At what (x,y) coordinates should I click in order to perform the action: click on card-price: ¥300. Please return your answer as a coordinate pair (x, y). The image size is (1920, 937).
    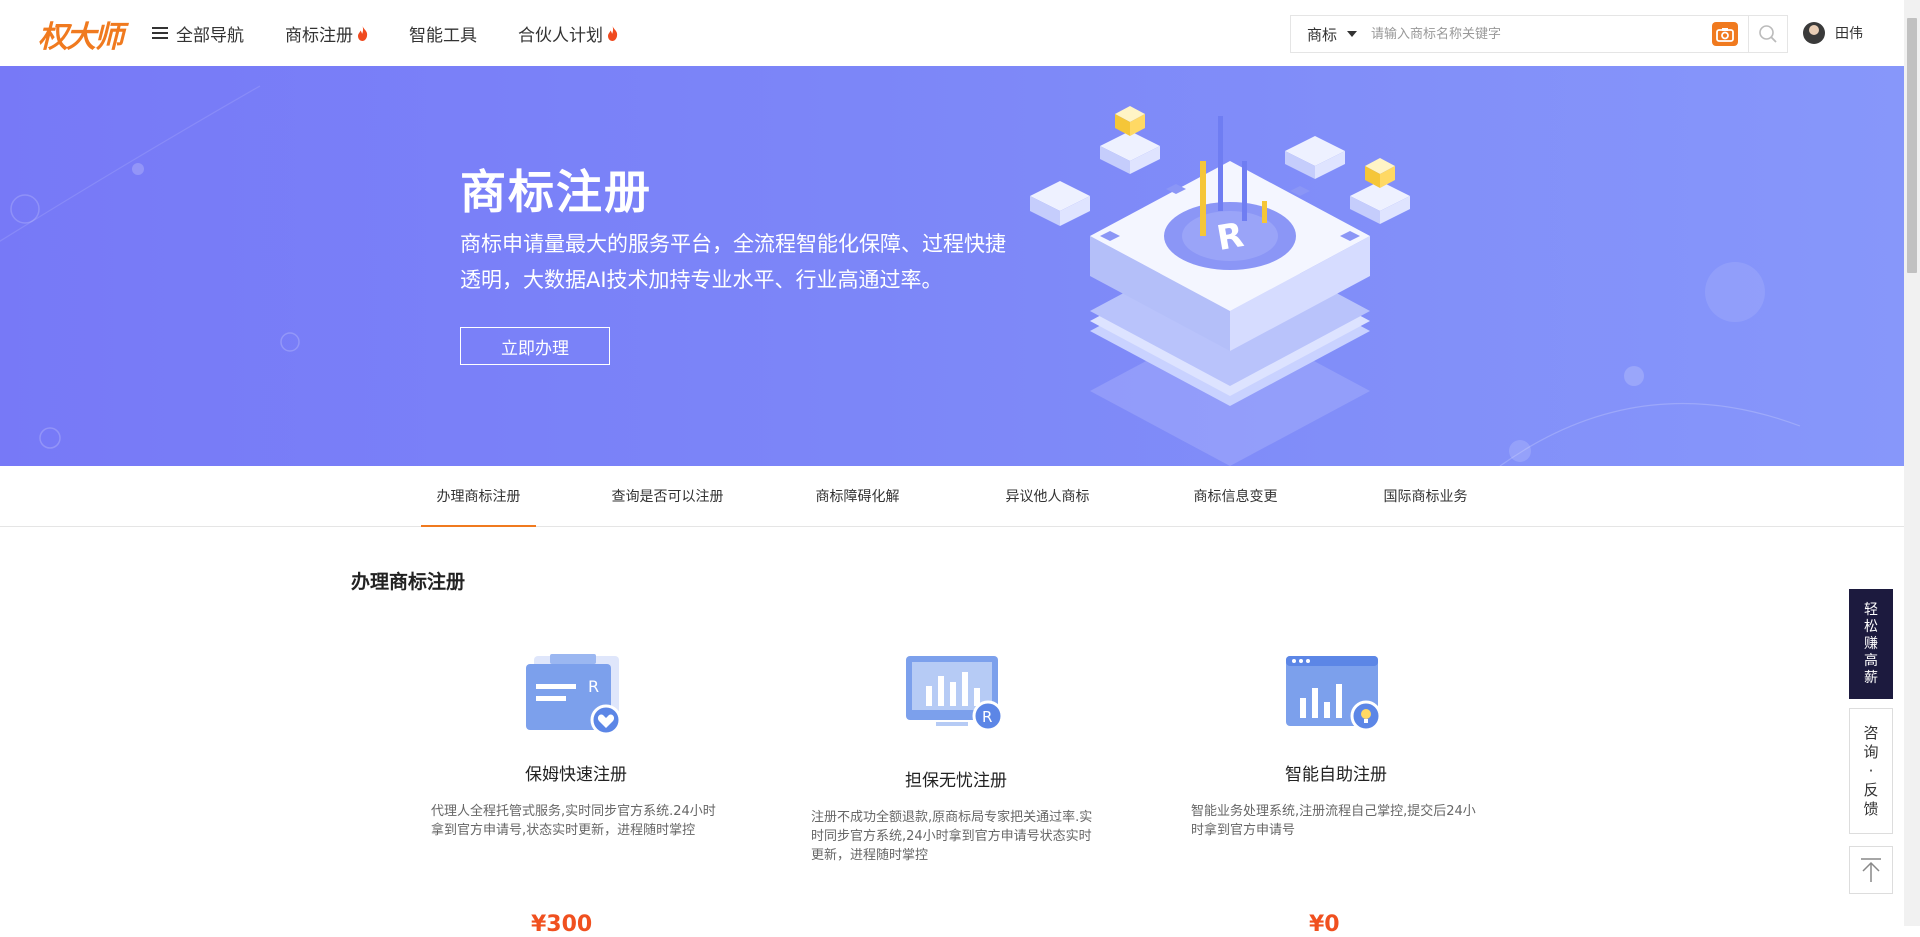
    Looking at the image, I should click on (562, 924).